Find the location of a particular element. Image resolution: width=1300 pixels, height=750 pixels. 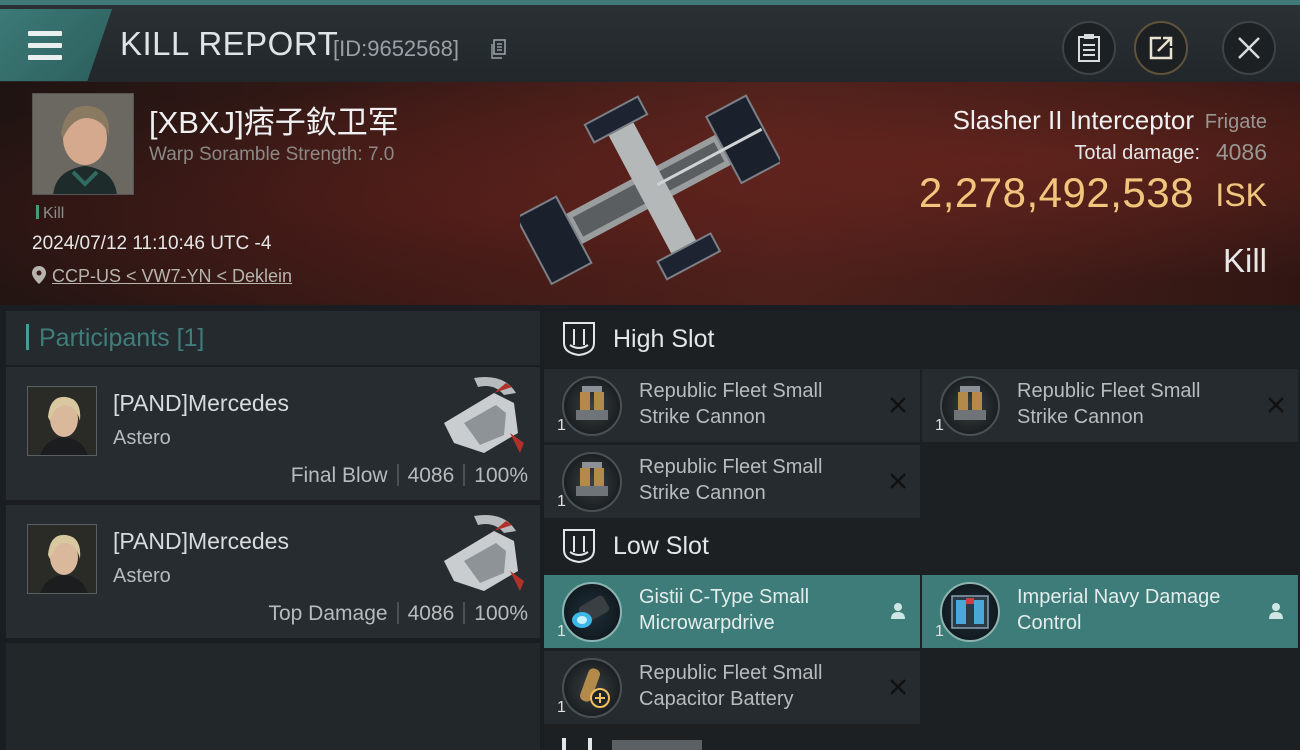

total-damage-label: Total damage: is located at coordinates (1137, 153).